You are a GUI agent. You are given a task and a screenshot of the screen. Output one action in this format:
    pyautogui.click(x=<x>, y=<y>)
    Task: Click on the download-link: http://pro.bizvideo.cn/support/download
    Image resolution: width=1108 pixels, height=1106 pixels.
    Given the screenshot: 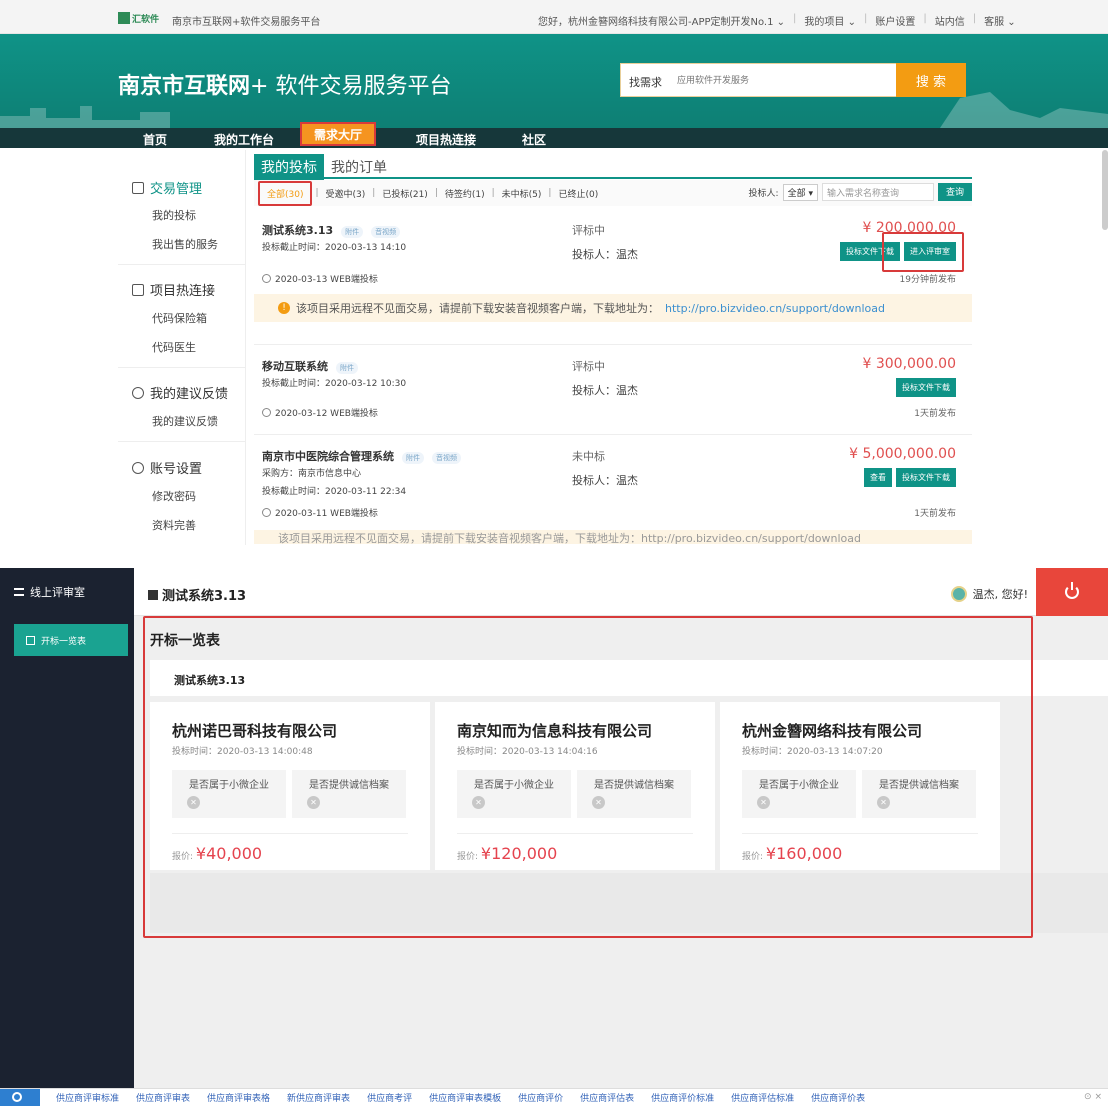 What is the action you would take?
    pyautogui.click(x=775, y=308)
    